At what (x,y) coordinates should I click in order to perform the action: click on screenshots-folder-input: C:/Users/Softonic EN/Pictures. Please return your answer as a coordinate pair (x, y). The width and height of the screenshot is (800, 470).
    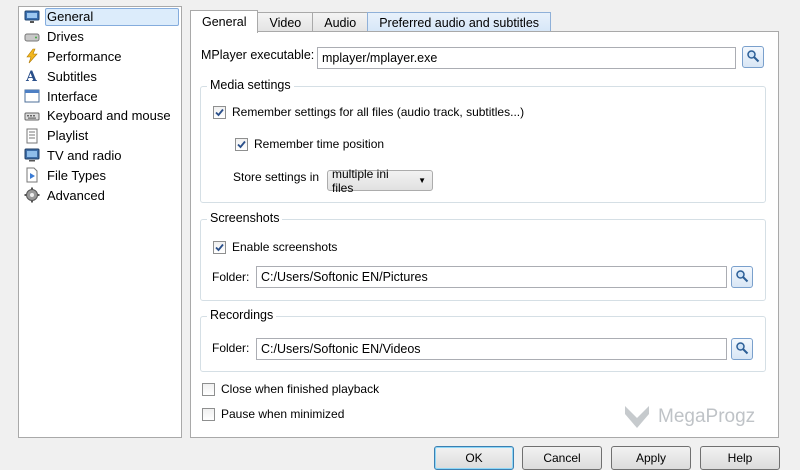
    Looking at the image, I should click on (491, 277).